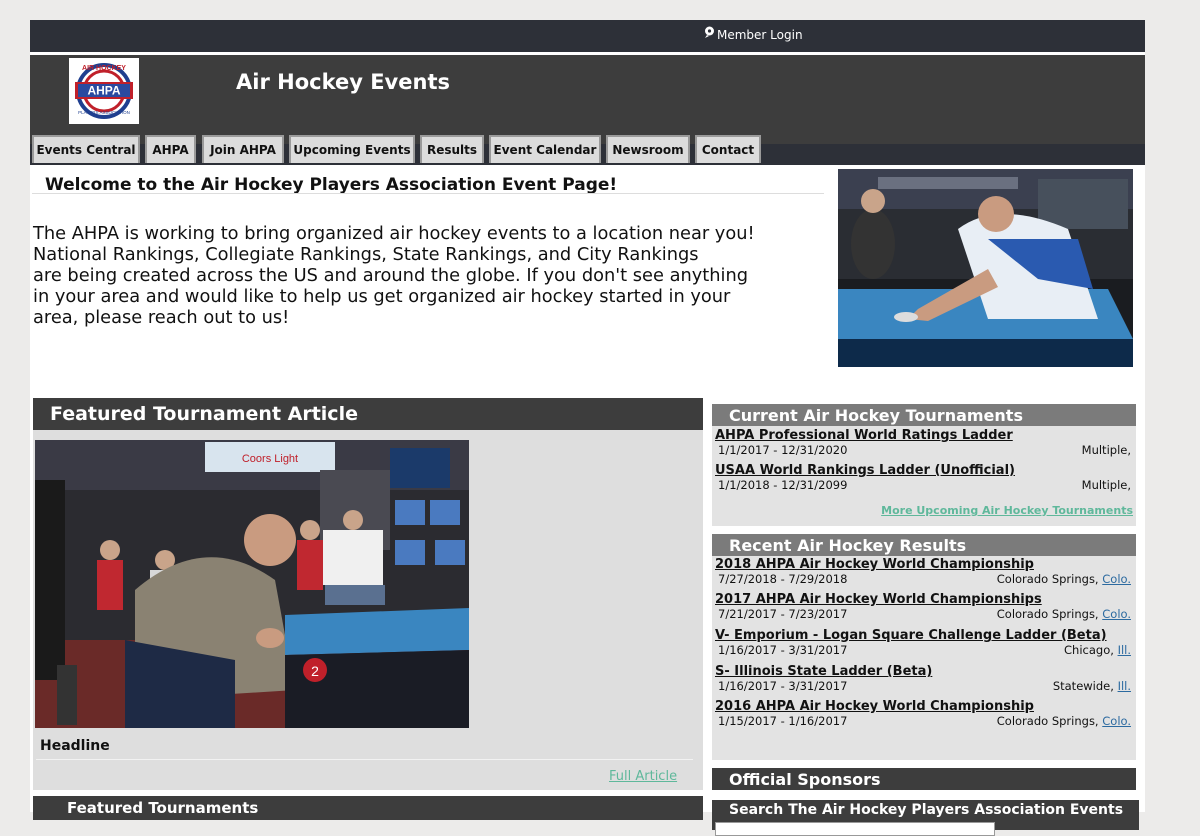  Describe the element at coordinates (352, 149) in the screenshot. I see `tab-upcoming-events: Upcoming Events` at that location.